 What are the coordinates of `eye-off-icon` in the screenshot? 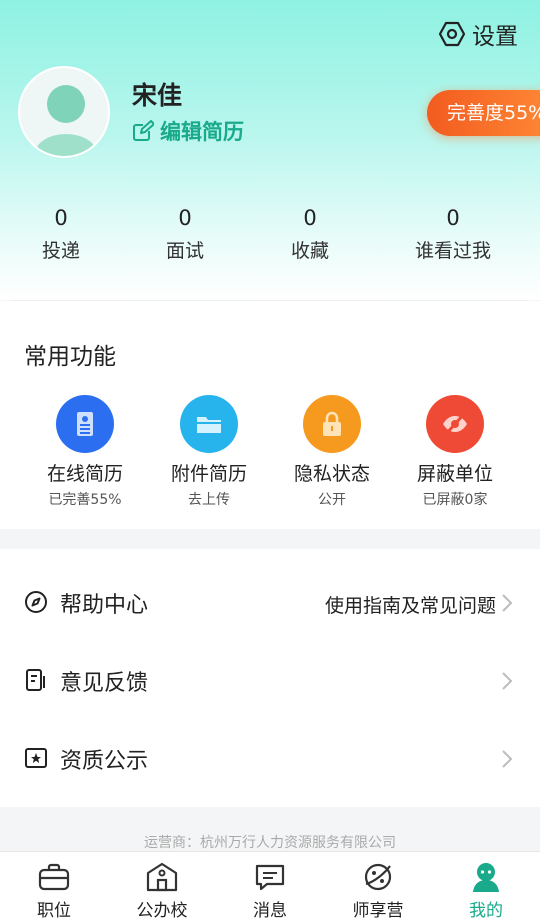 It's located at (455, 424).